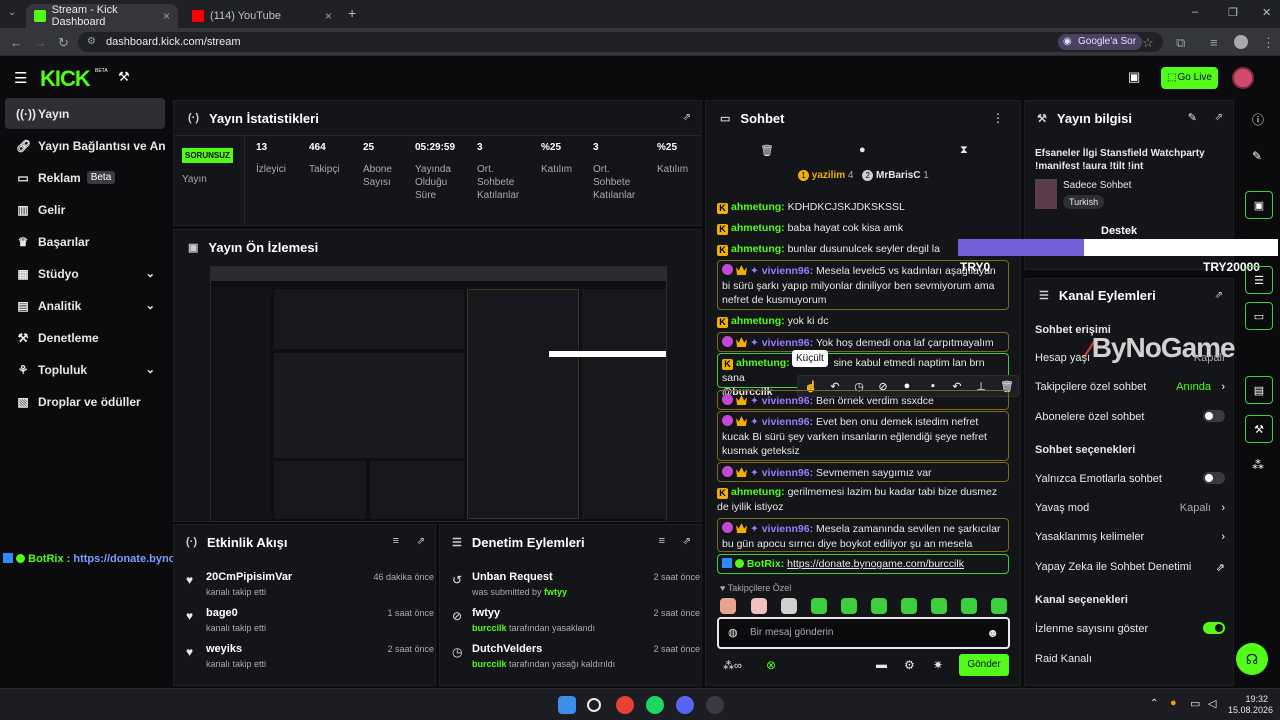 This screenshot has height=720, width=1280. What do you see at coordinates (984, 665) in the screenshot?
I see `send-button: Gönder` at bounding box center [984, 665].